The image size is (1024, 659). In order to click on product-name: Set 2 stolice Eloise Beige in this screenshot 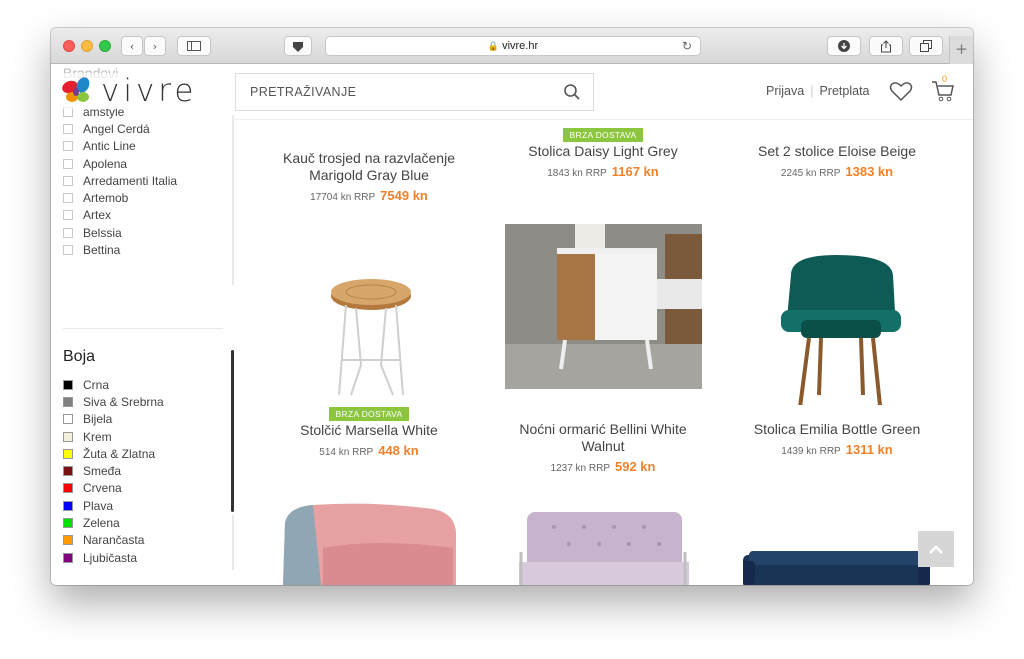, I will do `click(837, 151)`.